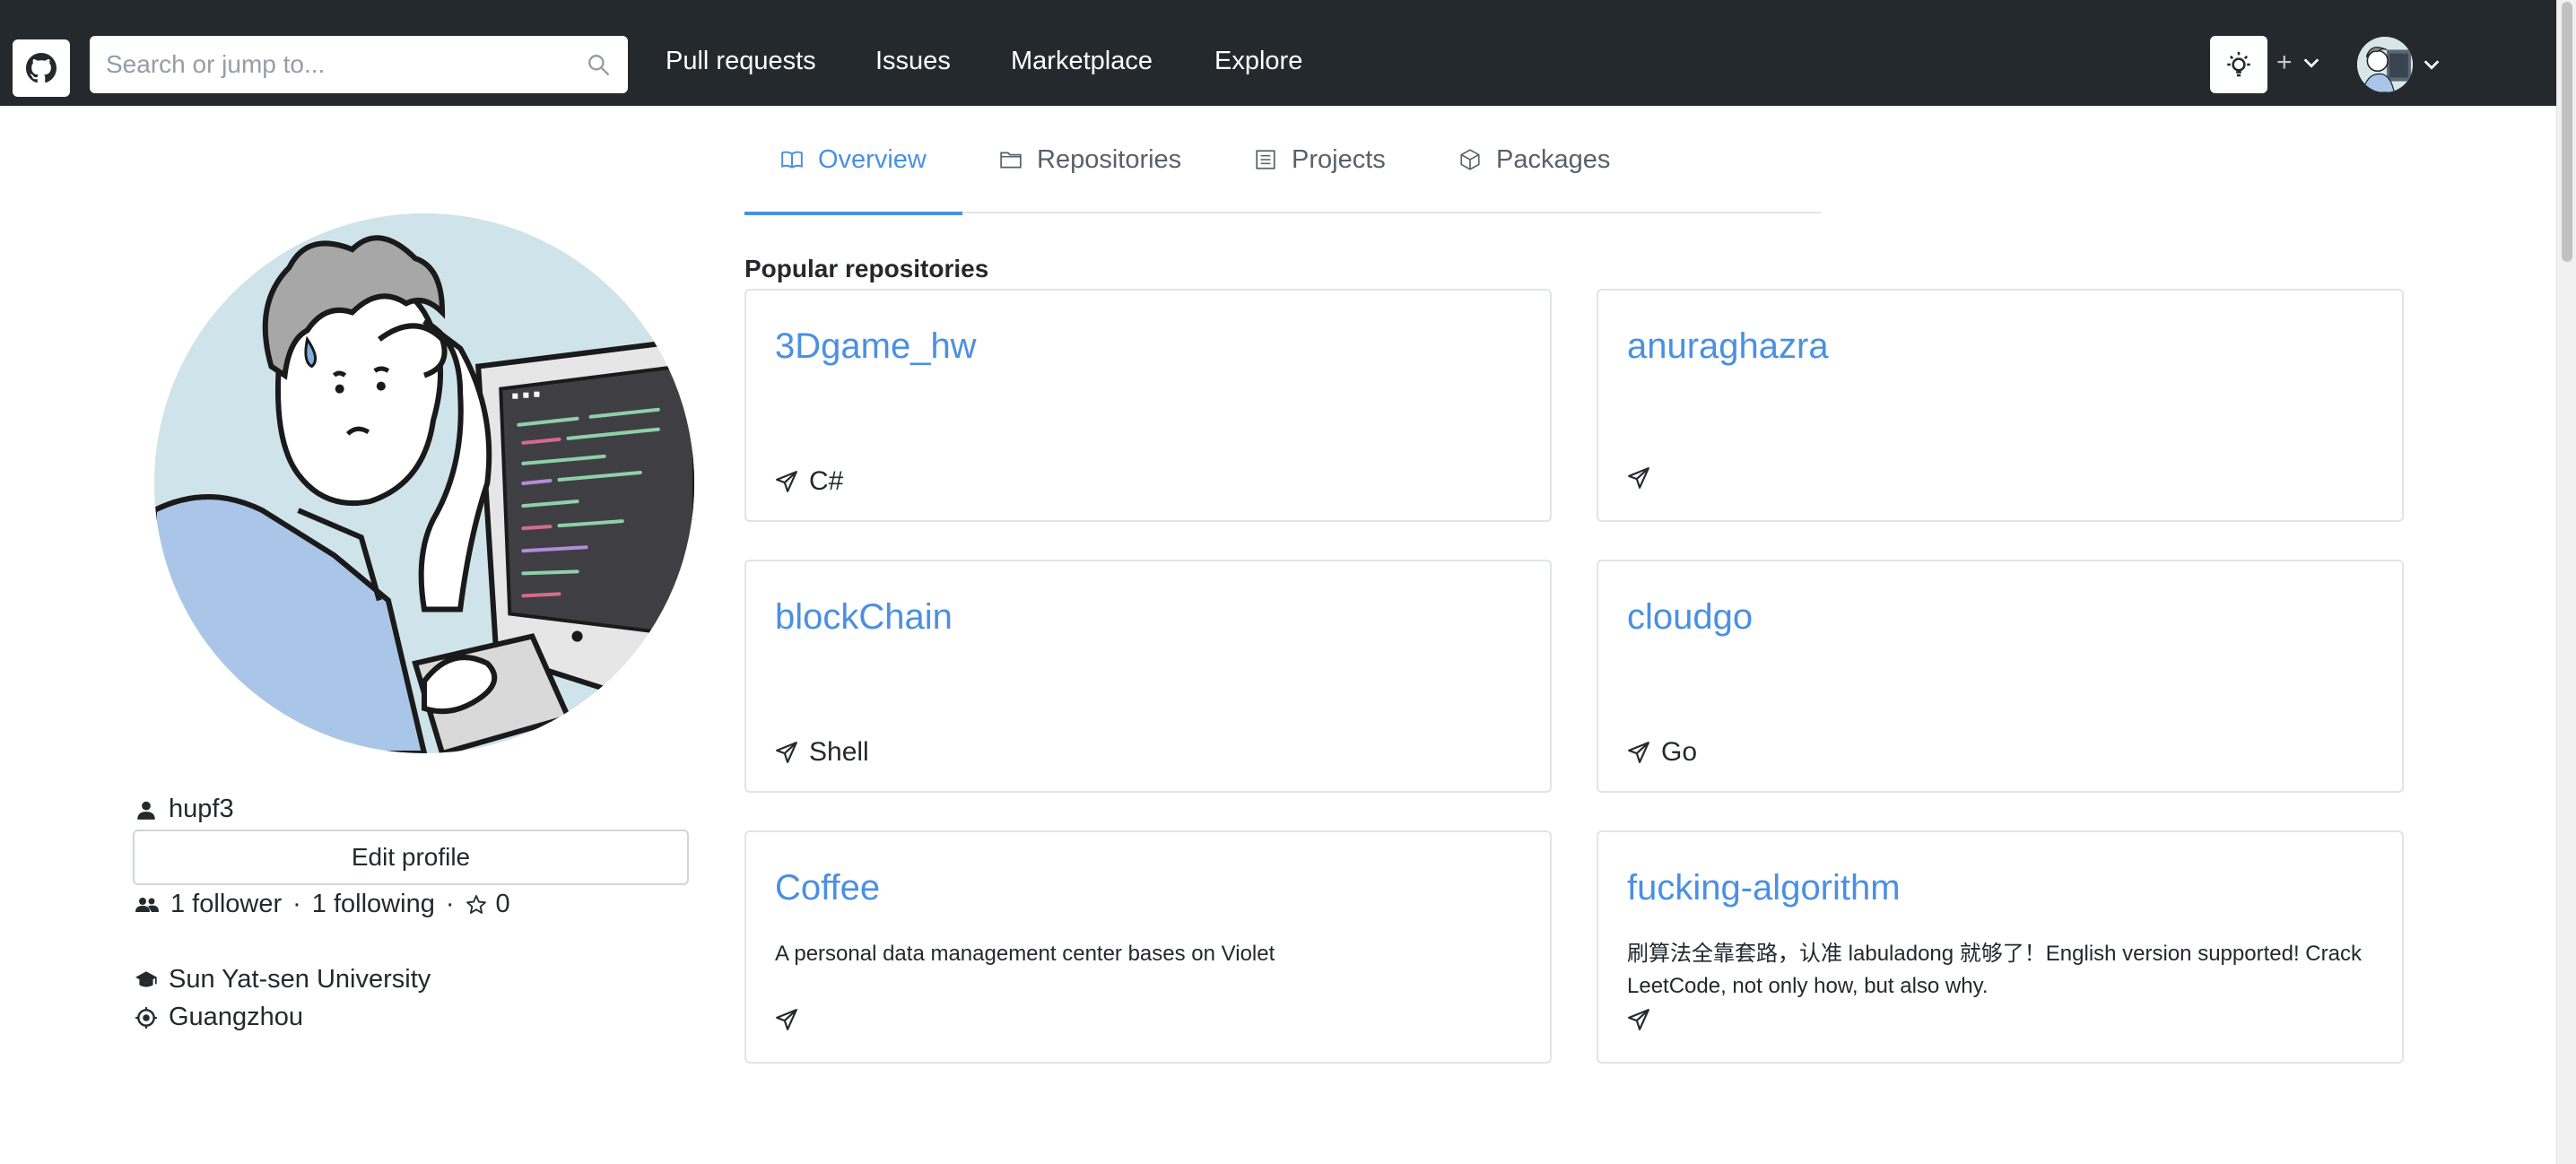 Image resolution: width=2576 pixels, height=1164 pixels. What do you see at coordinates (1764, 888) in the screenshot?
I see `repo-name-link: fucking-algorithm` at bounding box center [1764, 888].